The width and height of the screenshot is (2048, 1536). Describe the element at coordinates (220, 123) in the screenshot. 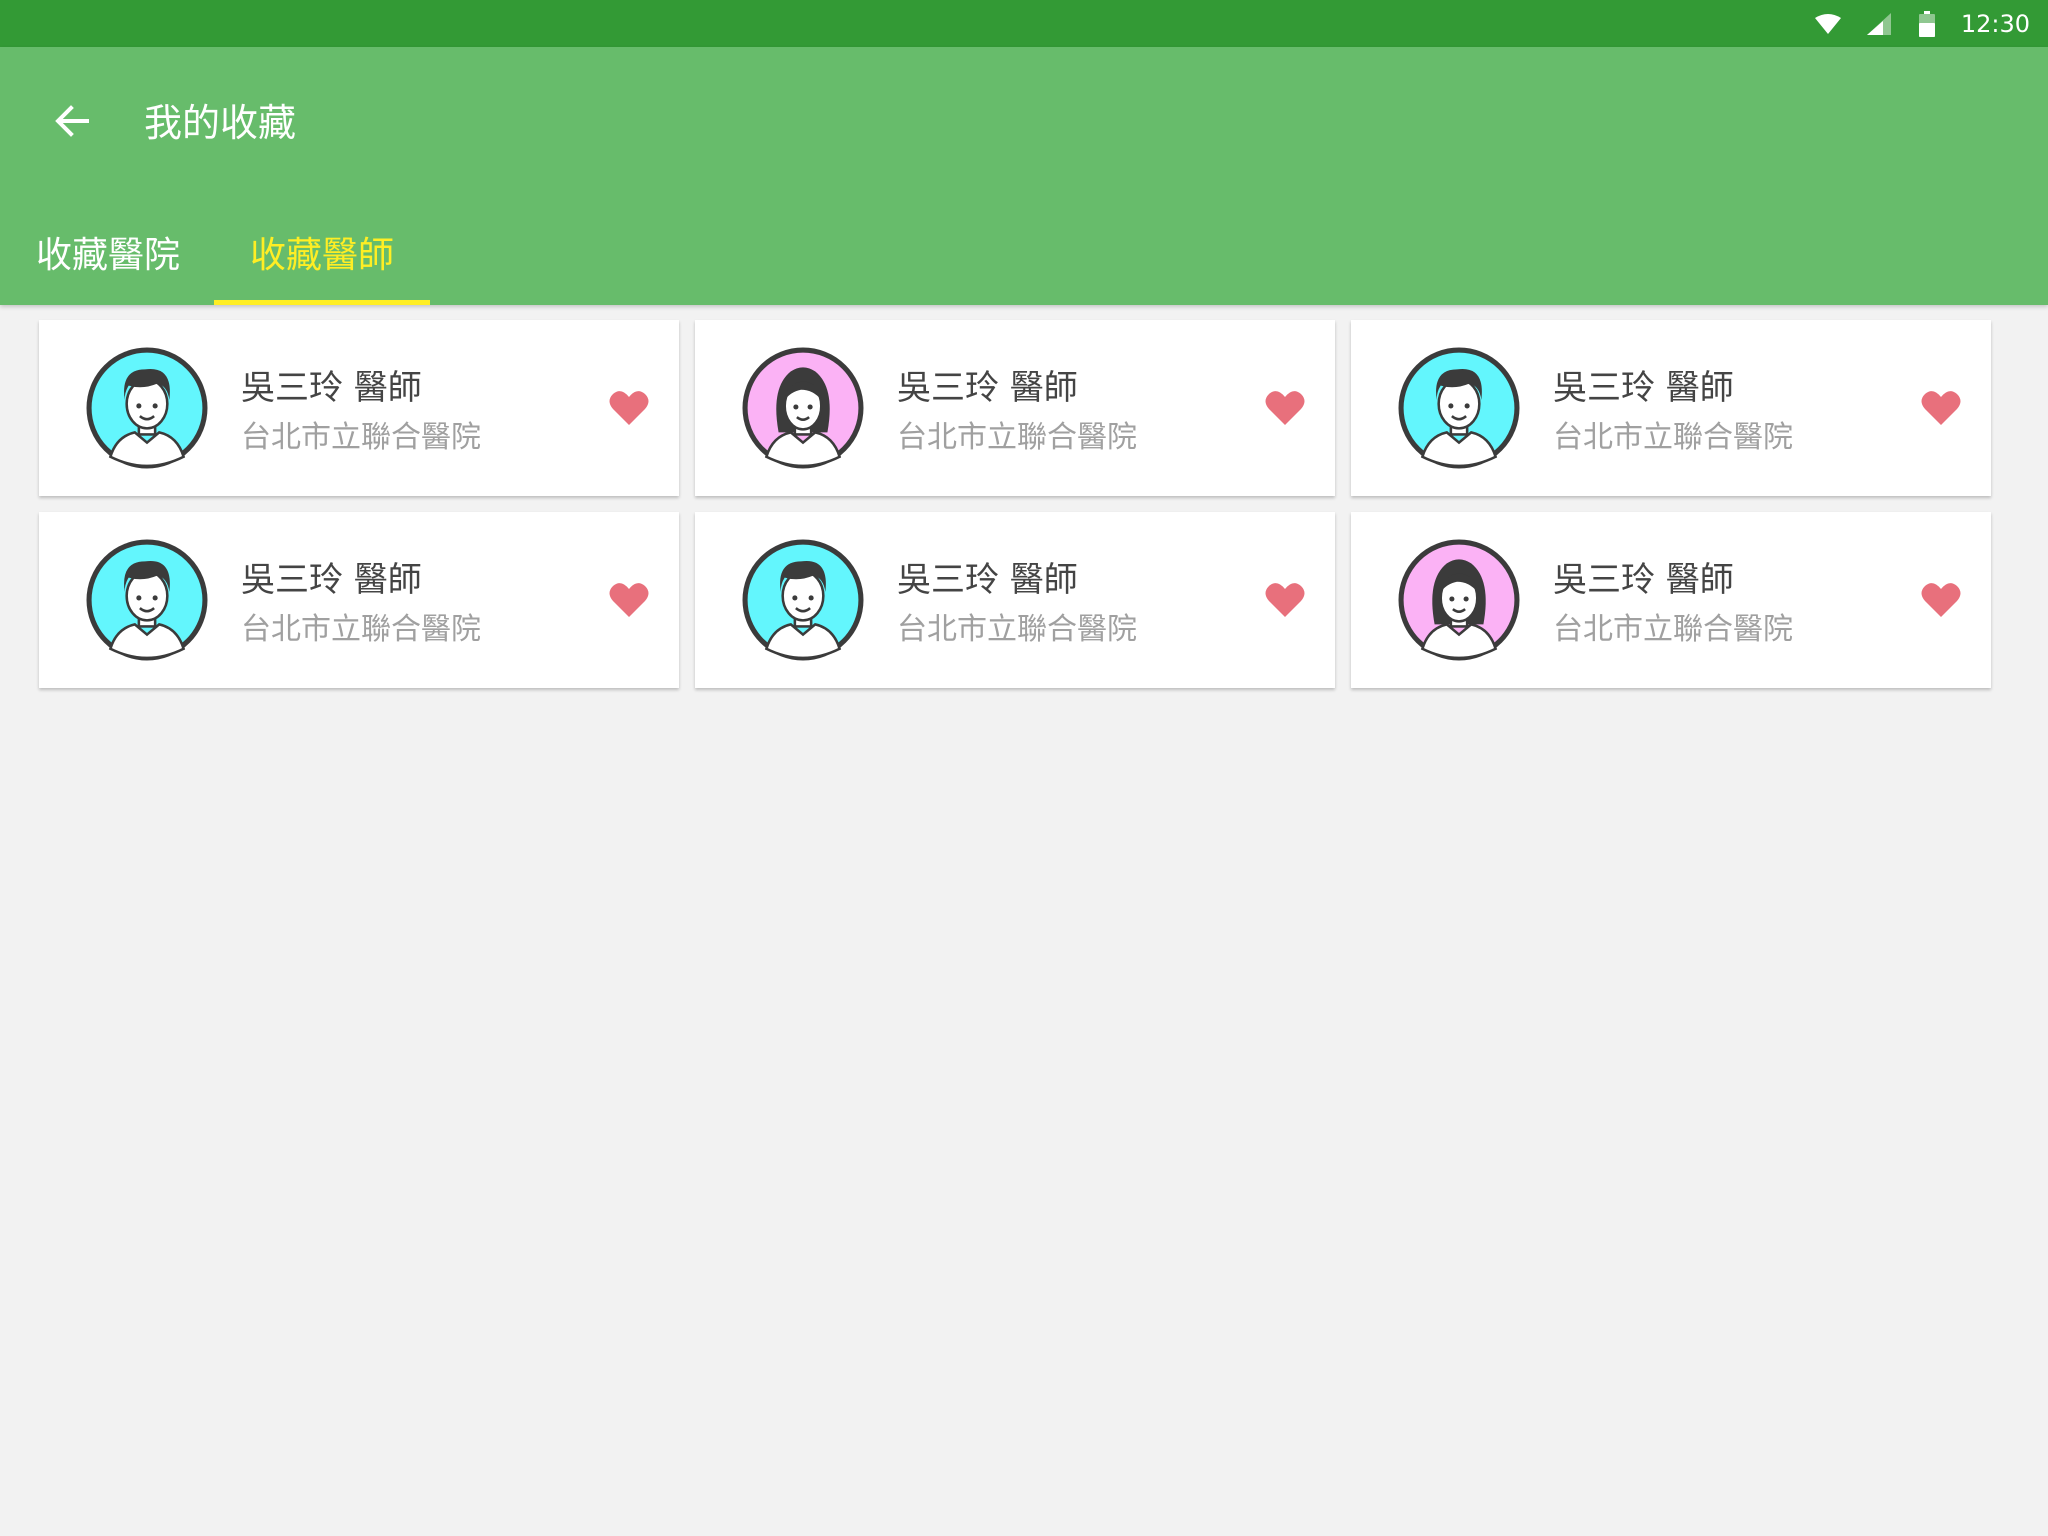

I see `page-title: 我的收藏` at that location.